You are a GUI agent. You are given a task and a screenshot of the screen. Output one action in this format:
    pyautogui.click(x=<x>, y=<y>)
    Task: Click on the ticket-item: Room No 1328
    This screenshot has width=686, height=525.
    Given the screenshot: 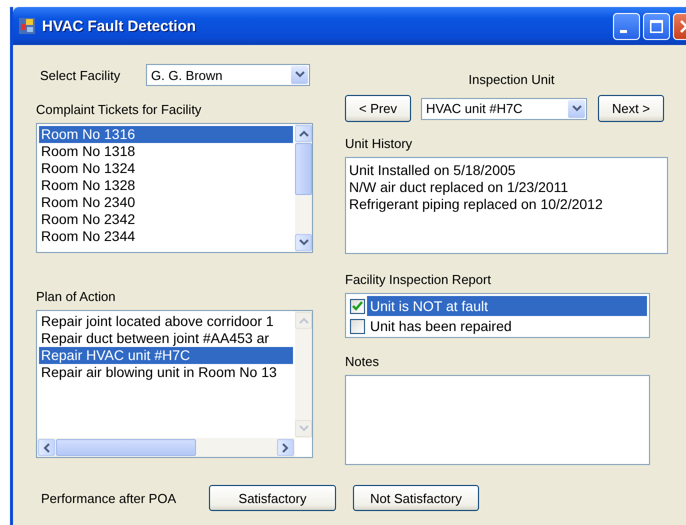 What is the action you would take?
    pyautogui.click(x=166, y=185)
    